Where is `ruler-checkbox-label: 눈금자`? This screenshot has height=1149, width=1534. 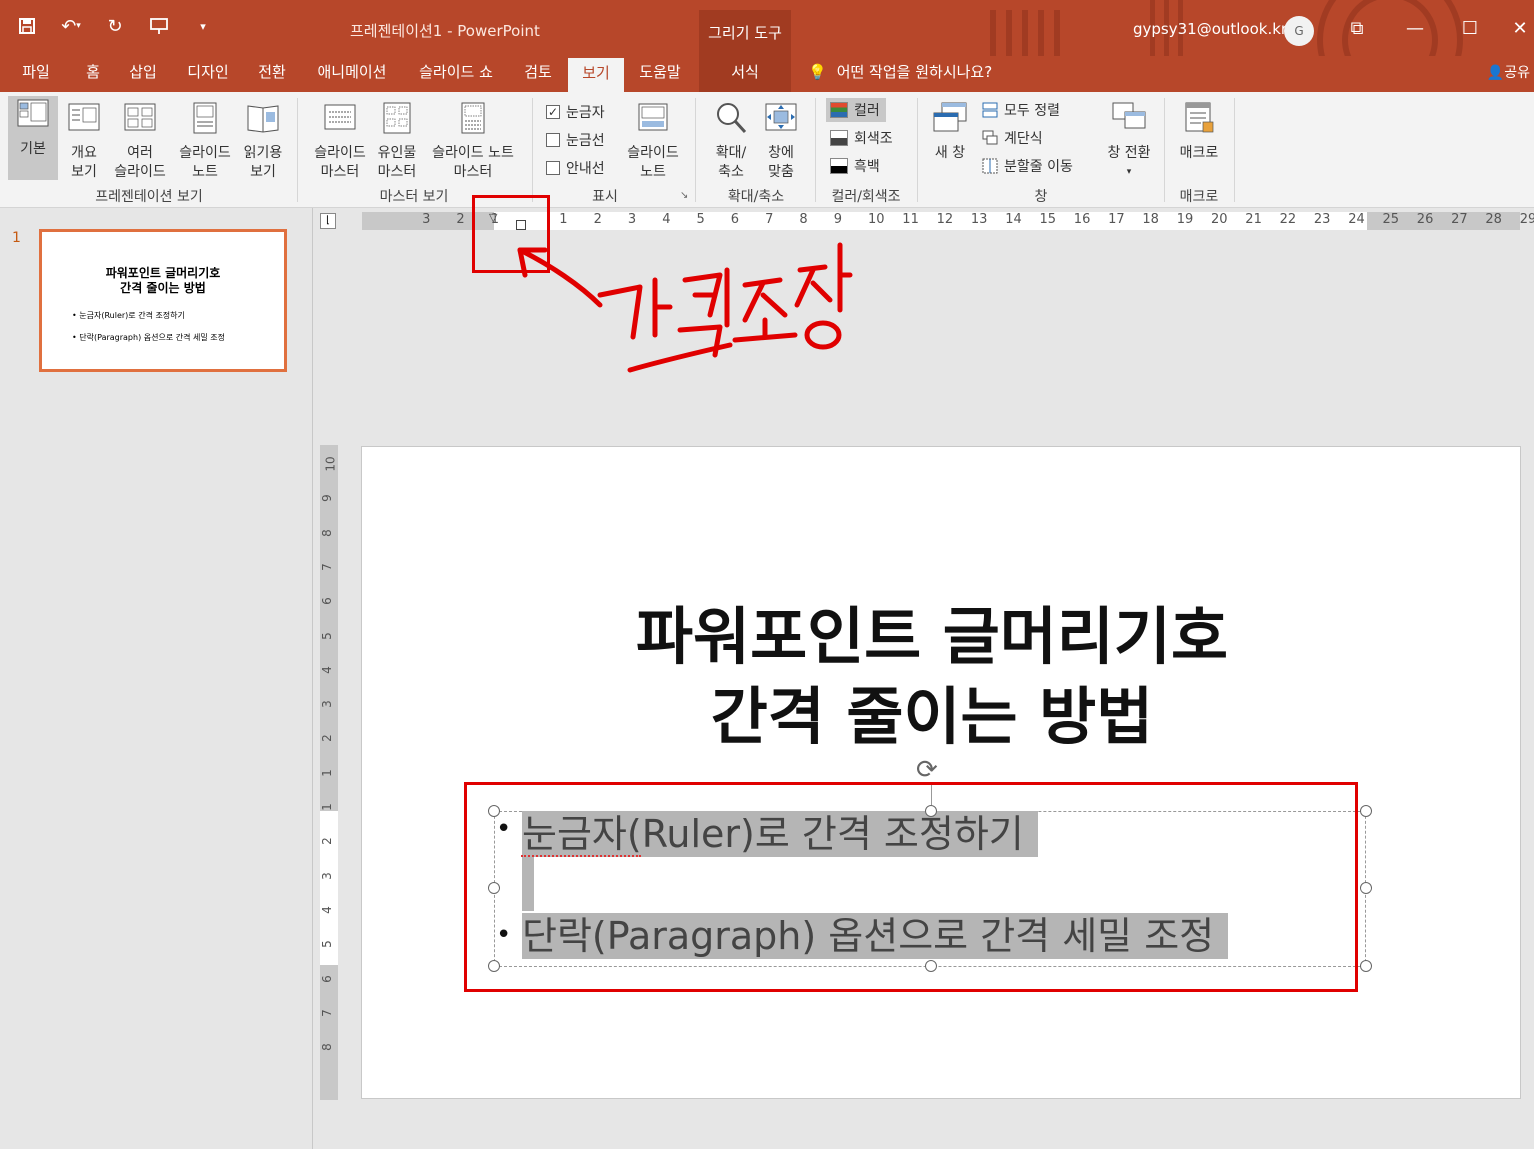
ruler-checkbox-label: 눈금자 is located at coordinates (585, 113).